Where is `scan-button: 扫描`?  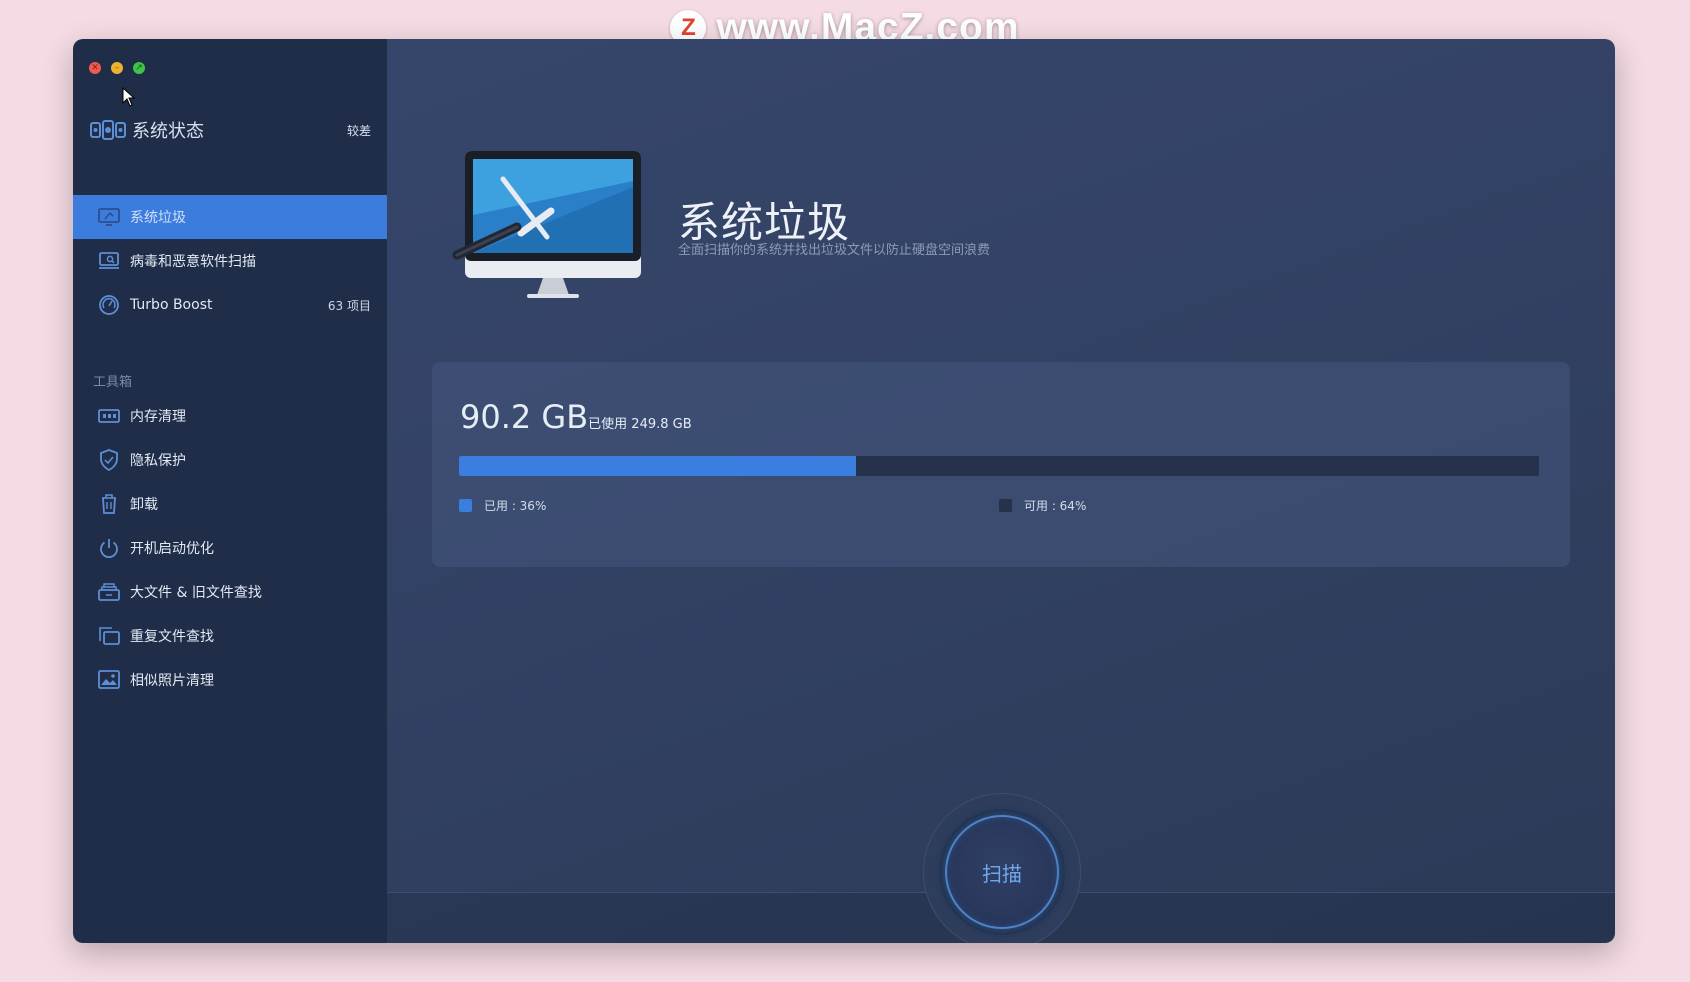 scan-button: 扫描 is located at coordinates (1002, 872).